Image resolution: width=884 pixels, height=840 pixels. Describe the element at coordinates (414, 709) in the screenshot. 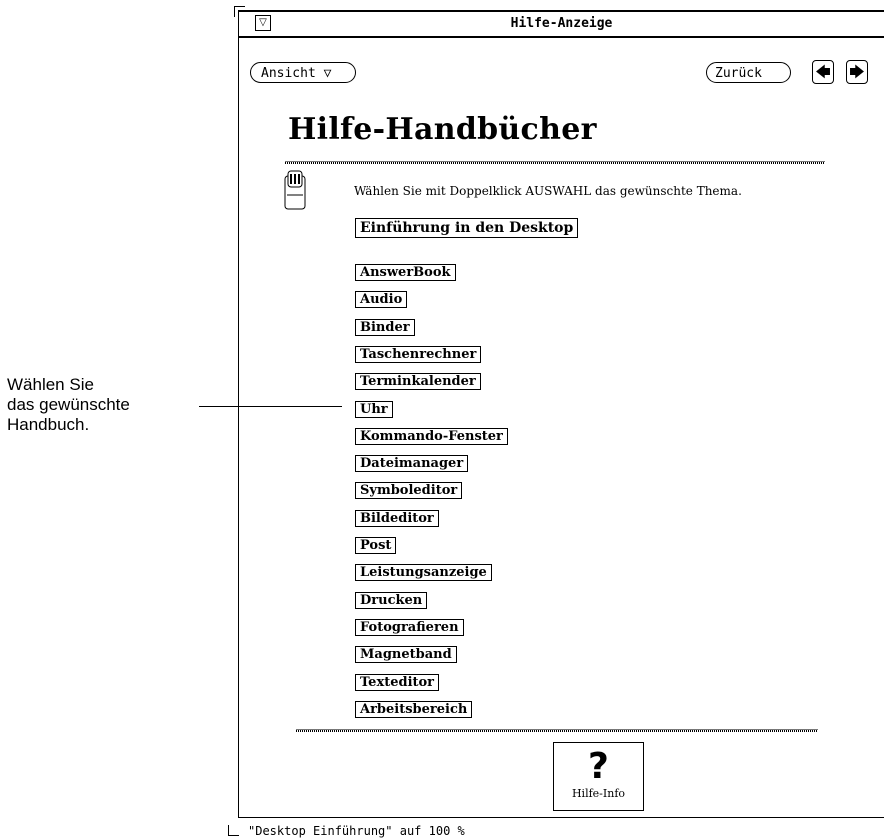

I see `manual-link: Arbeitsbereich` at that location.